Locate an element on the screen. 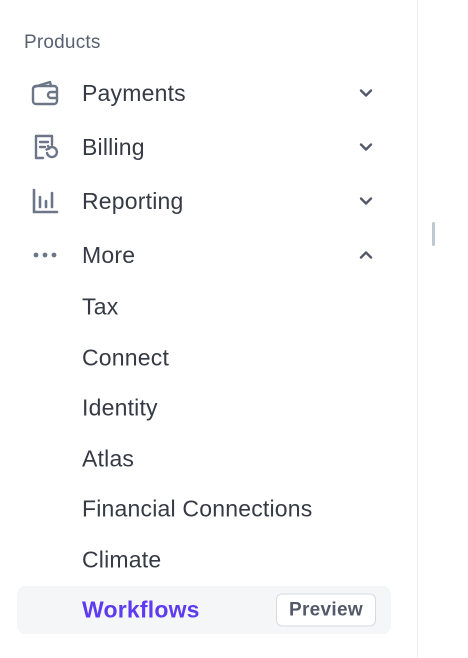 This screenshot has height=658, width=468. chevron-up-icon is located at coordinates (366, 255).